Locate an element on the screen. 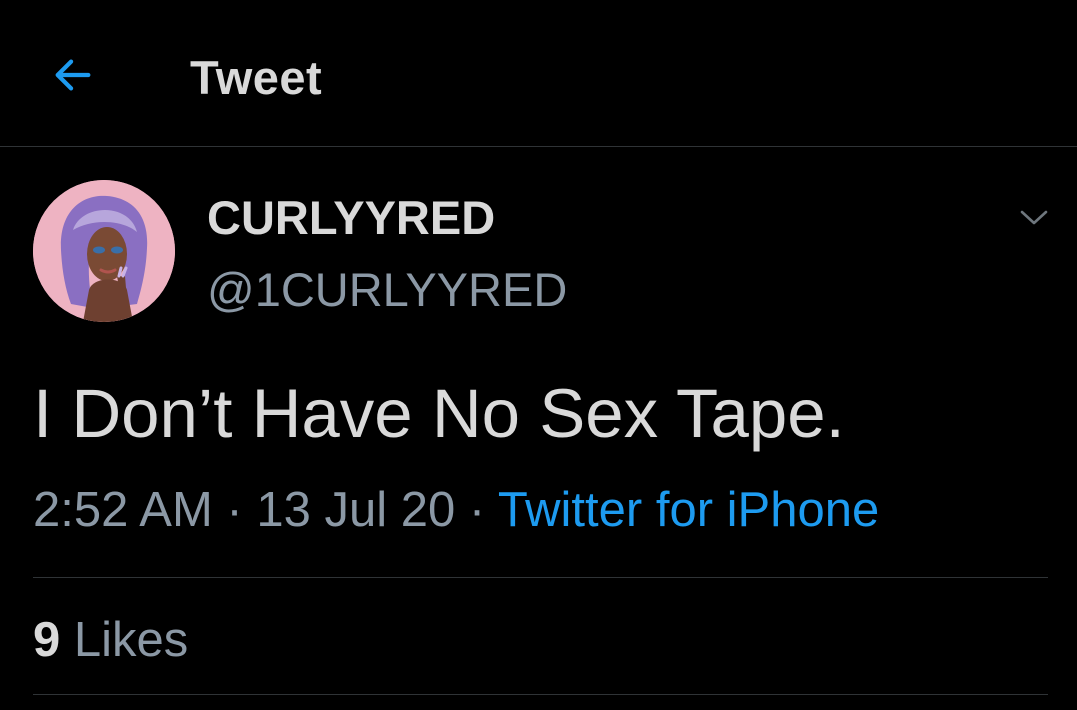  chevron-down-icon is located at coordinates (1034, 217).